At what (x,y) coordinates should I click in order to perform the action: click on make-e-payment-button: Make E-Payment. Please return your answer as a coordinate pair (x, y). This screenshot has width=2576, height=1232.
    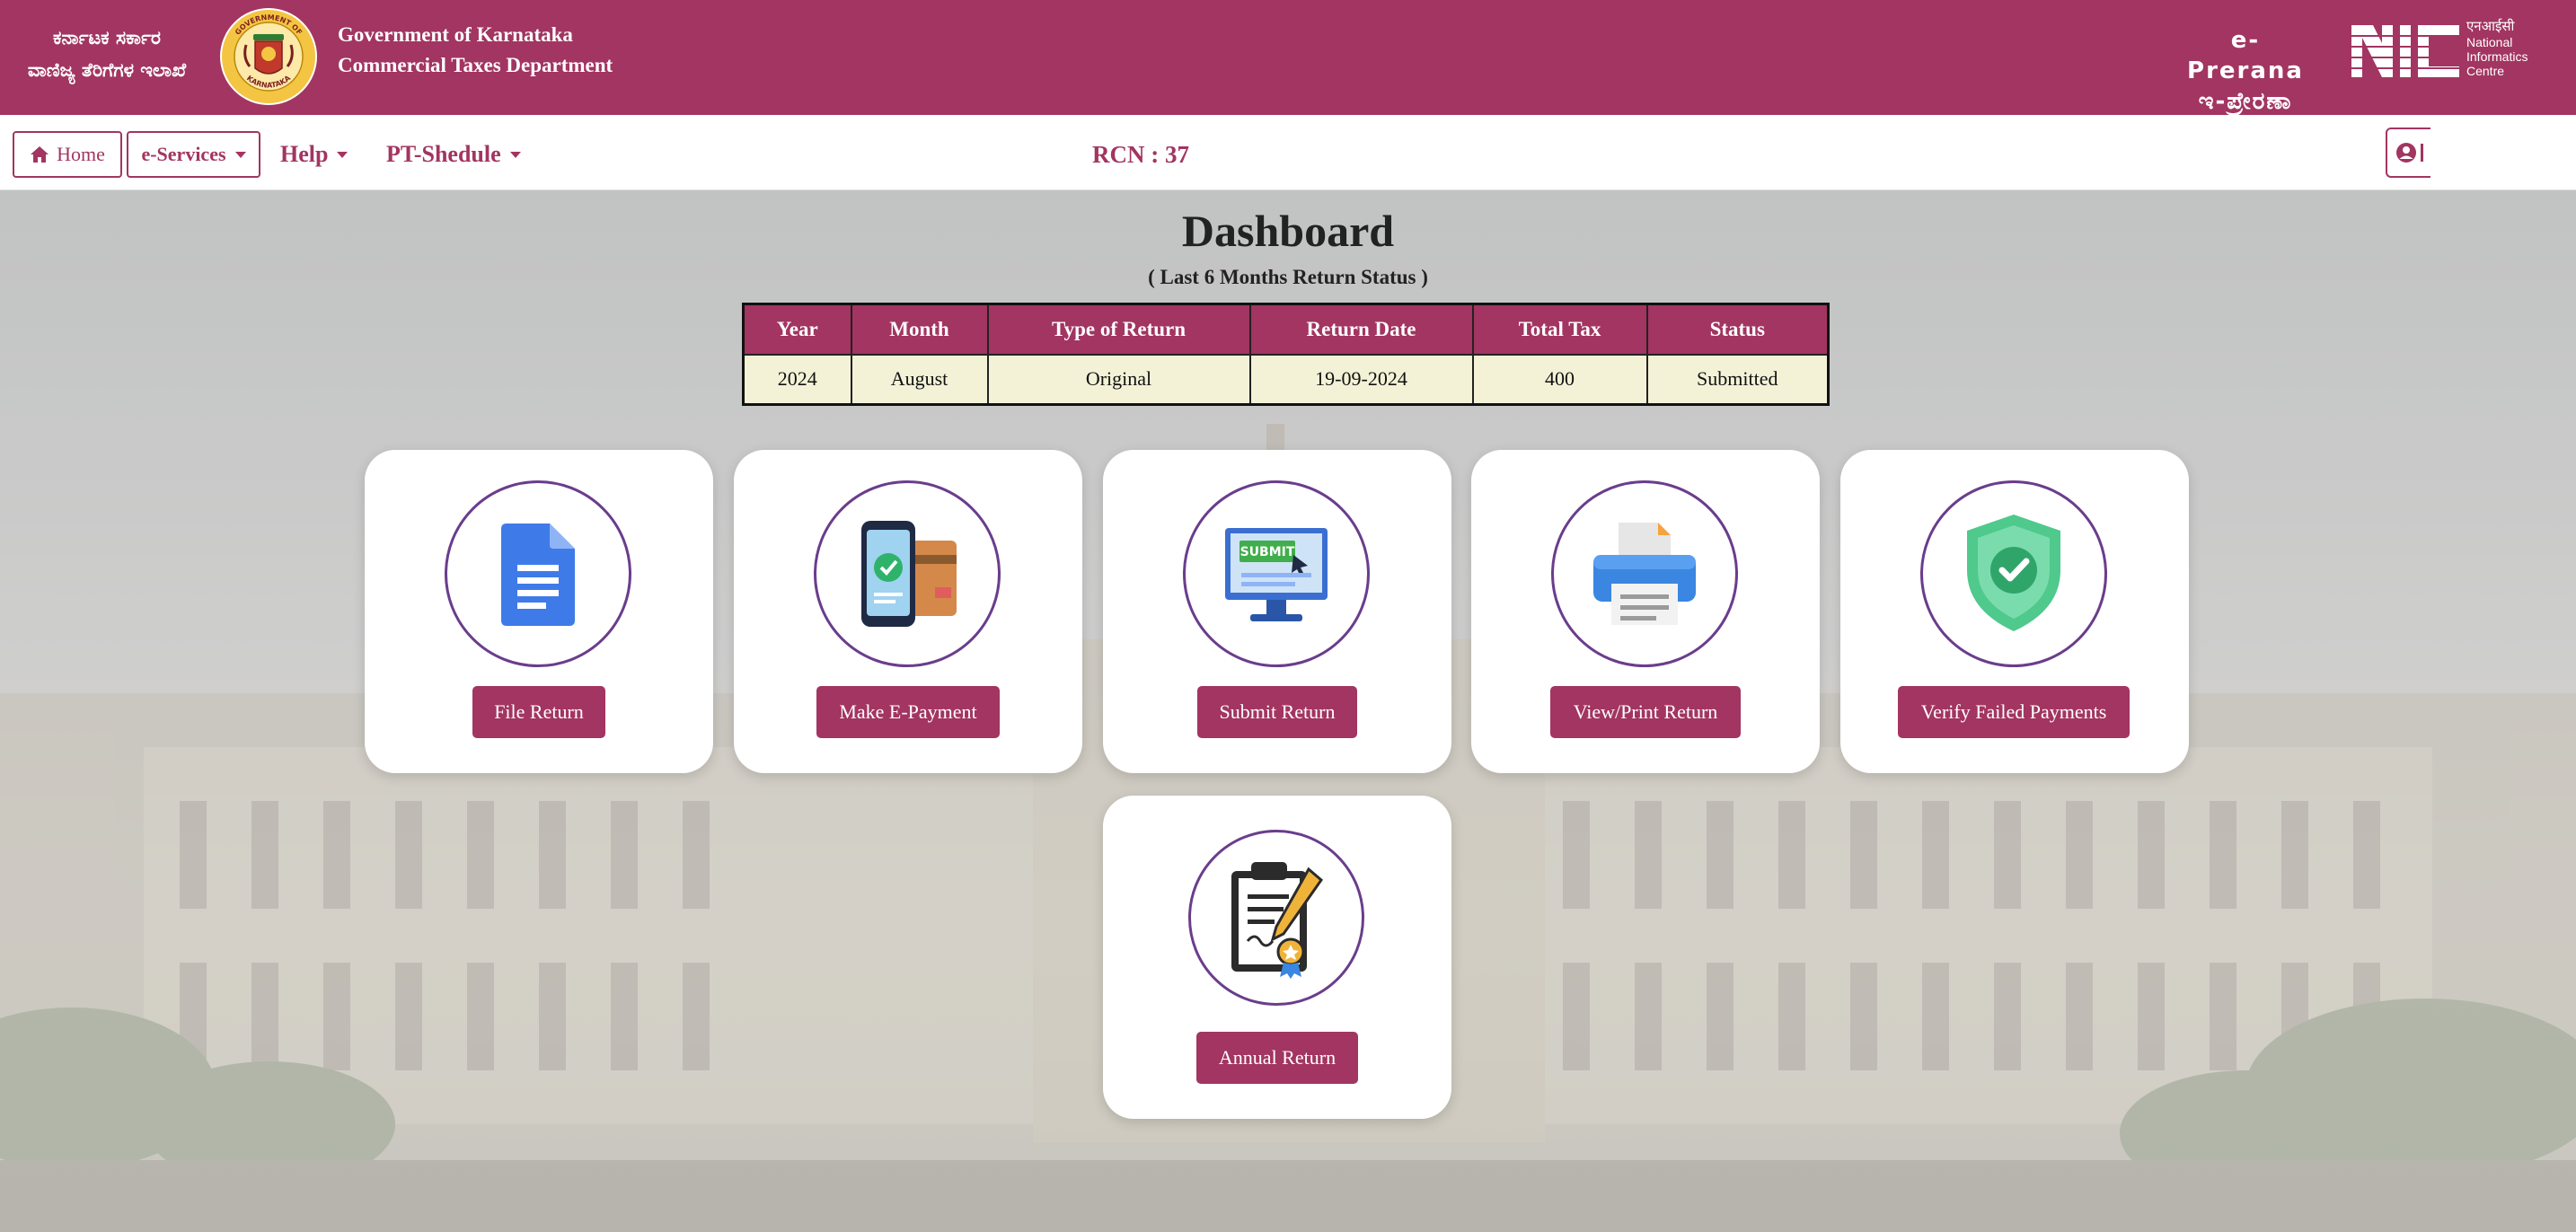
    Looking at the image, I should click on (908, 712).